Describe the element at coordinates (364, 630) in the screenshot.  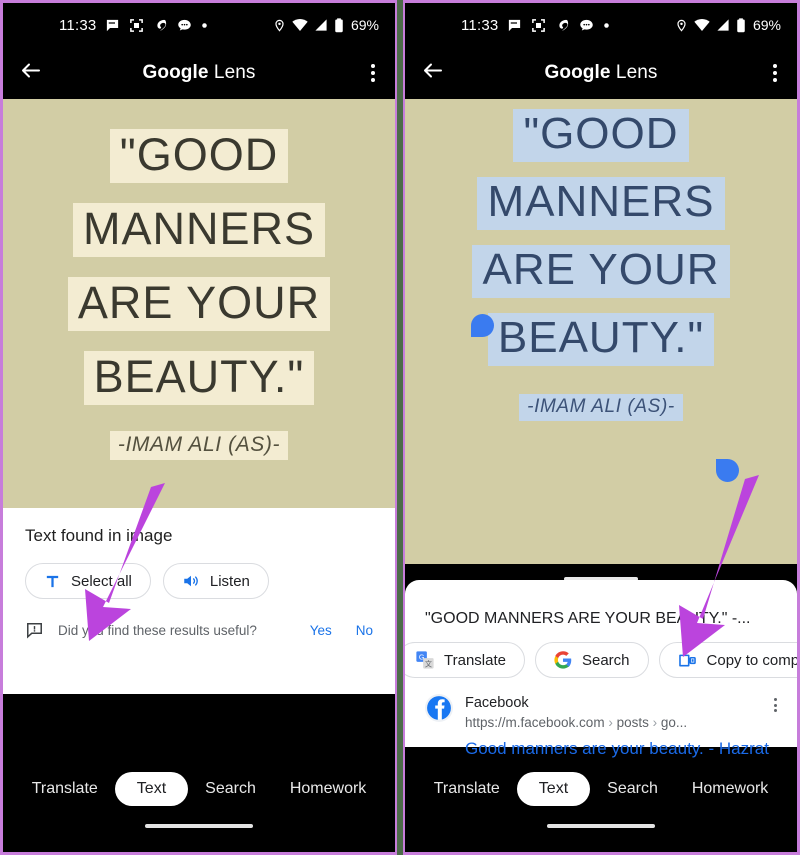
I see `feedback-no-button: No` at that location.